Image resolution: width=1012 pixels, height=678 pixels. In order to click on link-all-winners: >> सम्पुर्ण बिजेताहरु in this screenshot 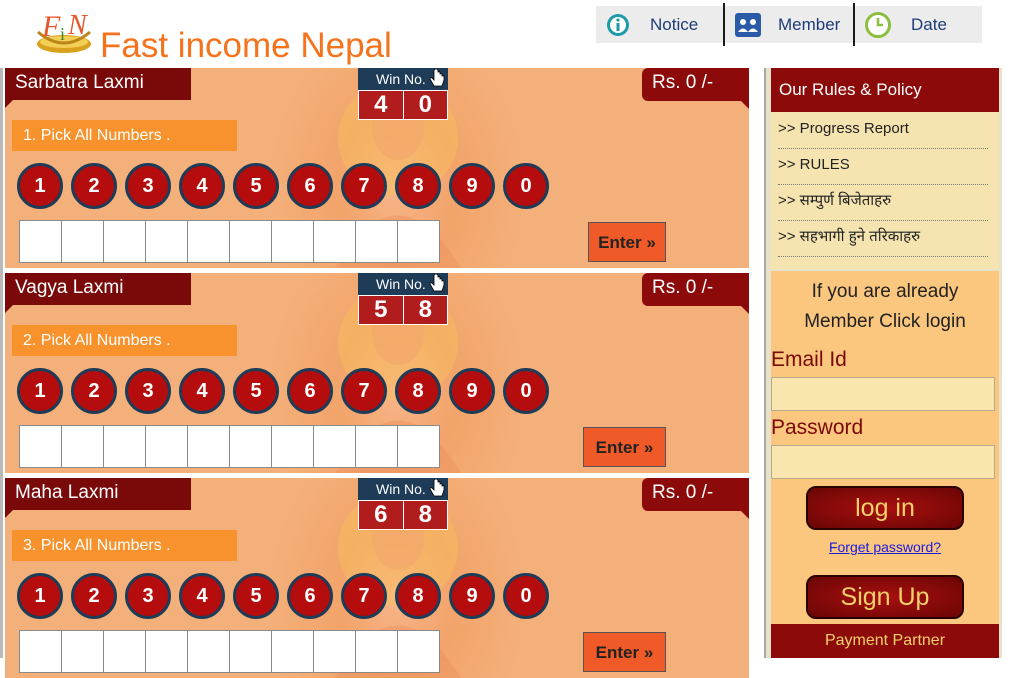, I will do `click(883, 202)`.